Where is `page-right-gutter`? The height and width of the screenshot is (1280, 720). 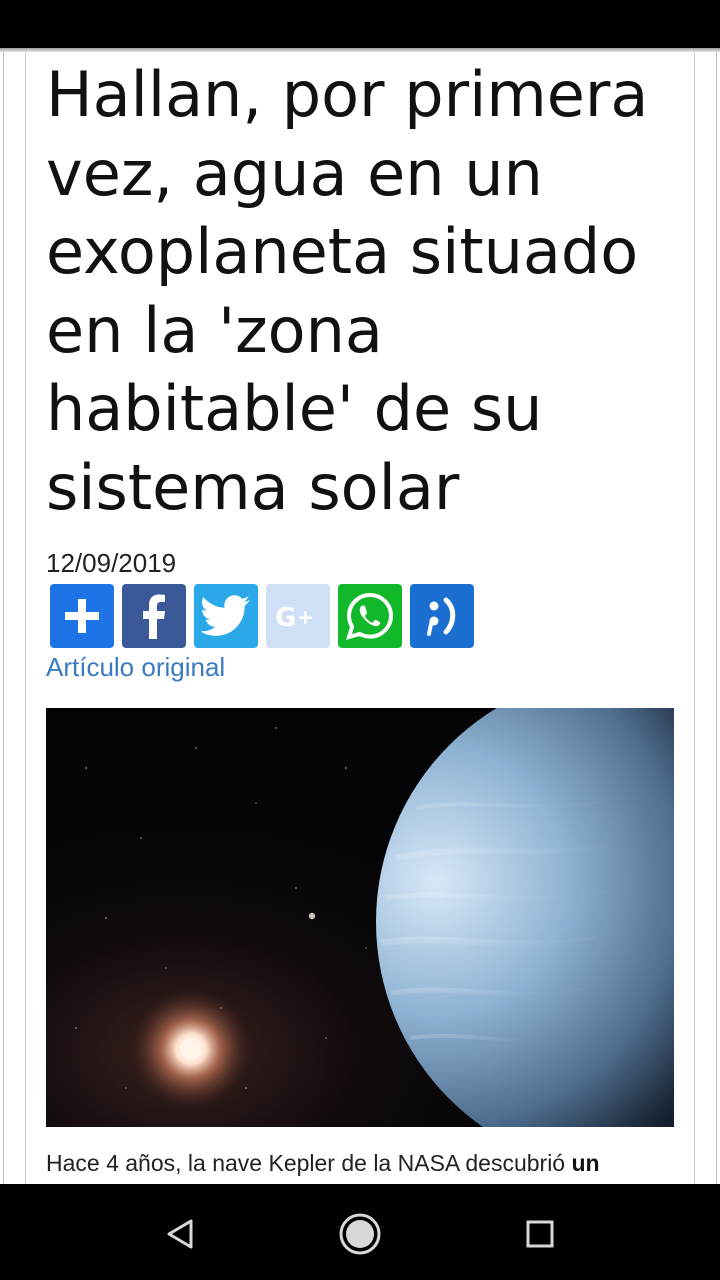 page-right-gutter is located at coordinates (707, 618).